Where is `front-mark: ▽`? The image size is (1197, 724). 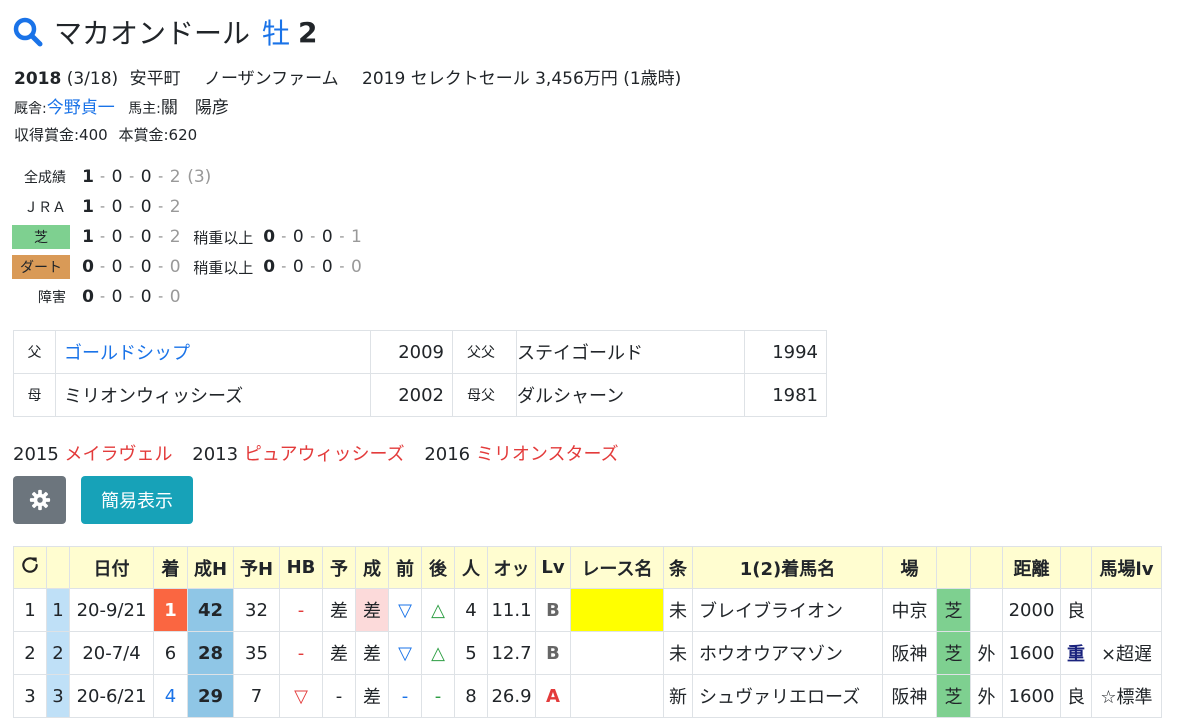 front-mark: ▽ is located at coordinates (405, 610).